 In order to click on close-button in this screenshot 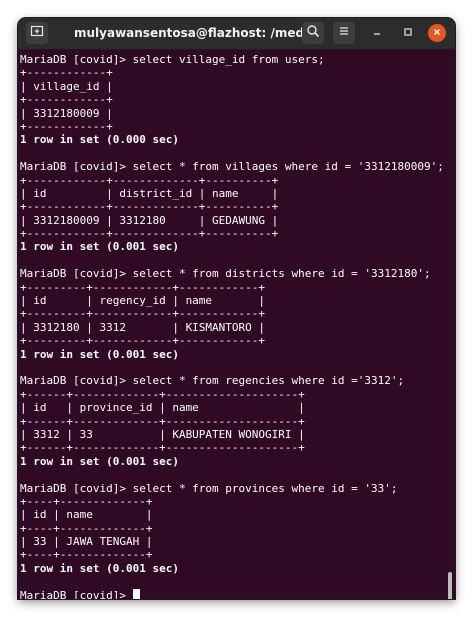, I will do `click(437, 33)`.